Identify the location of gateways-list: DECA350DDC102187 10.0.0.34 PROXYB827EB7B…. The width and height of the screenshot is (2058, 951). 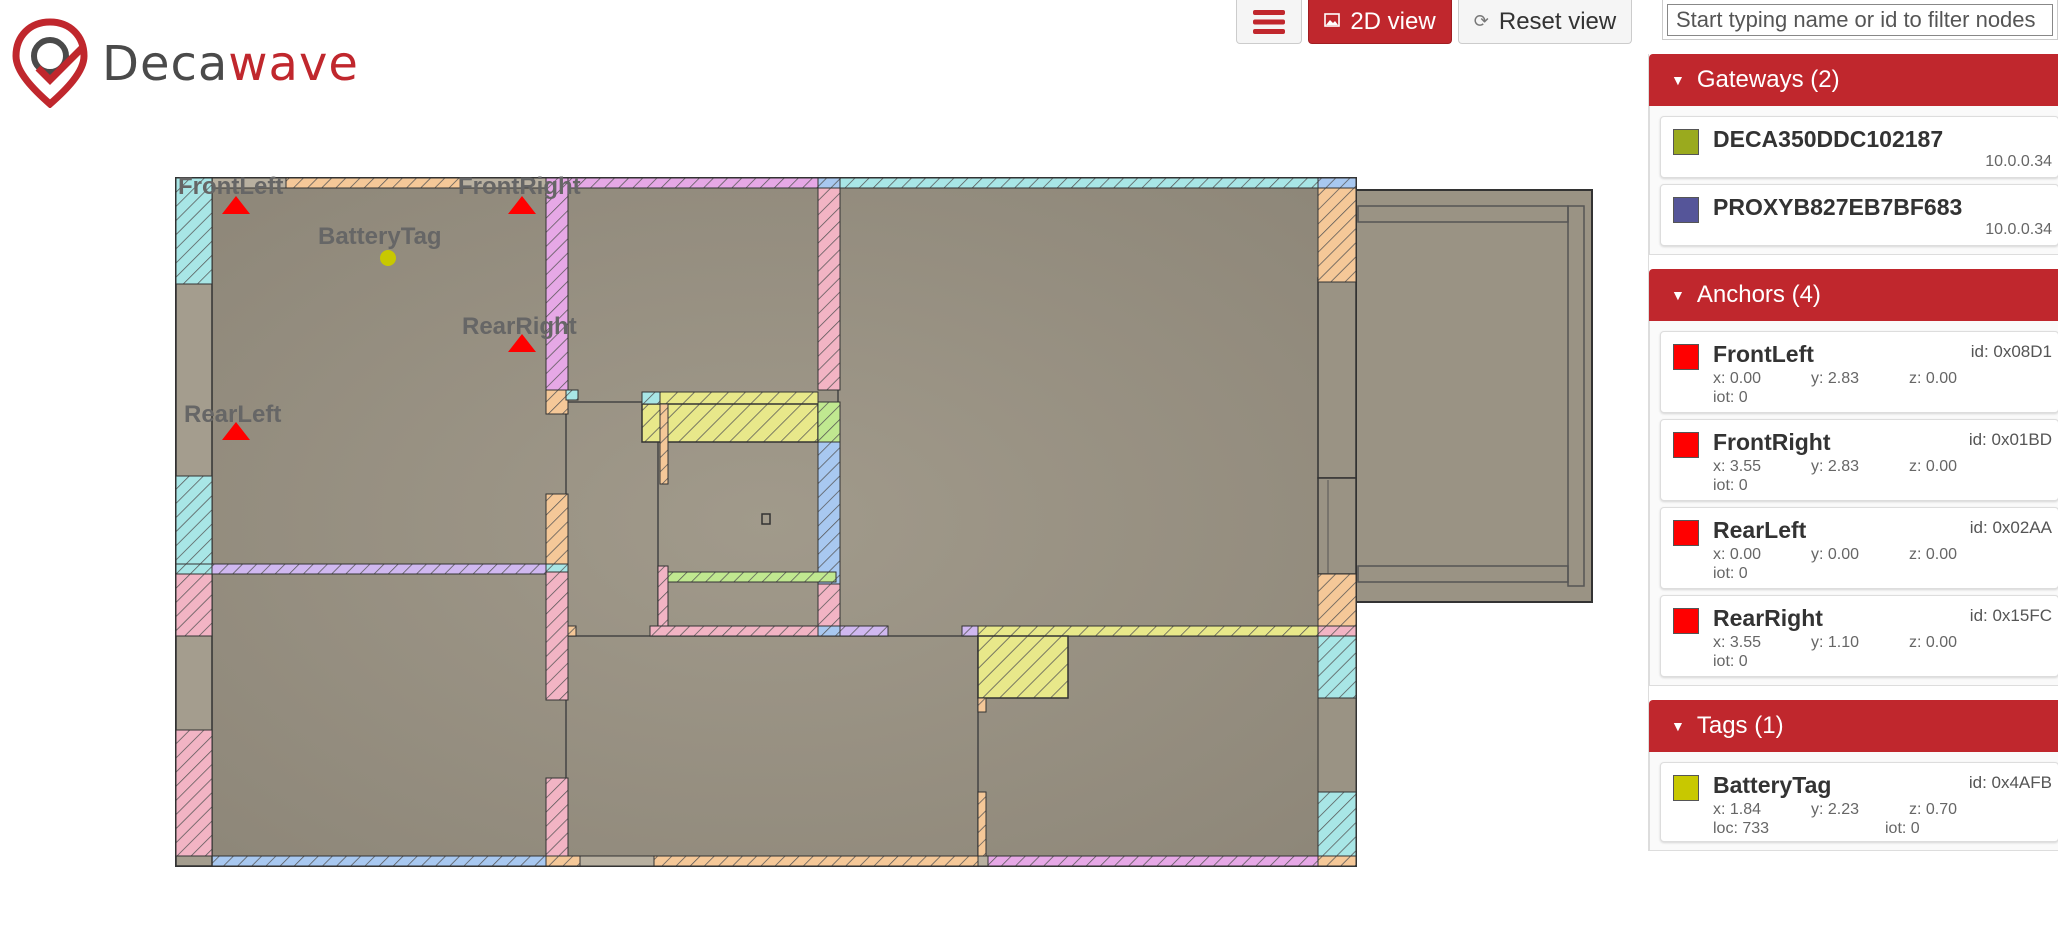
(1853, 180).